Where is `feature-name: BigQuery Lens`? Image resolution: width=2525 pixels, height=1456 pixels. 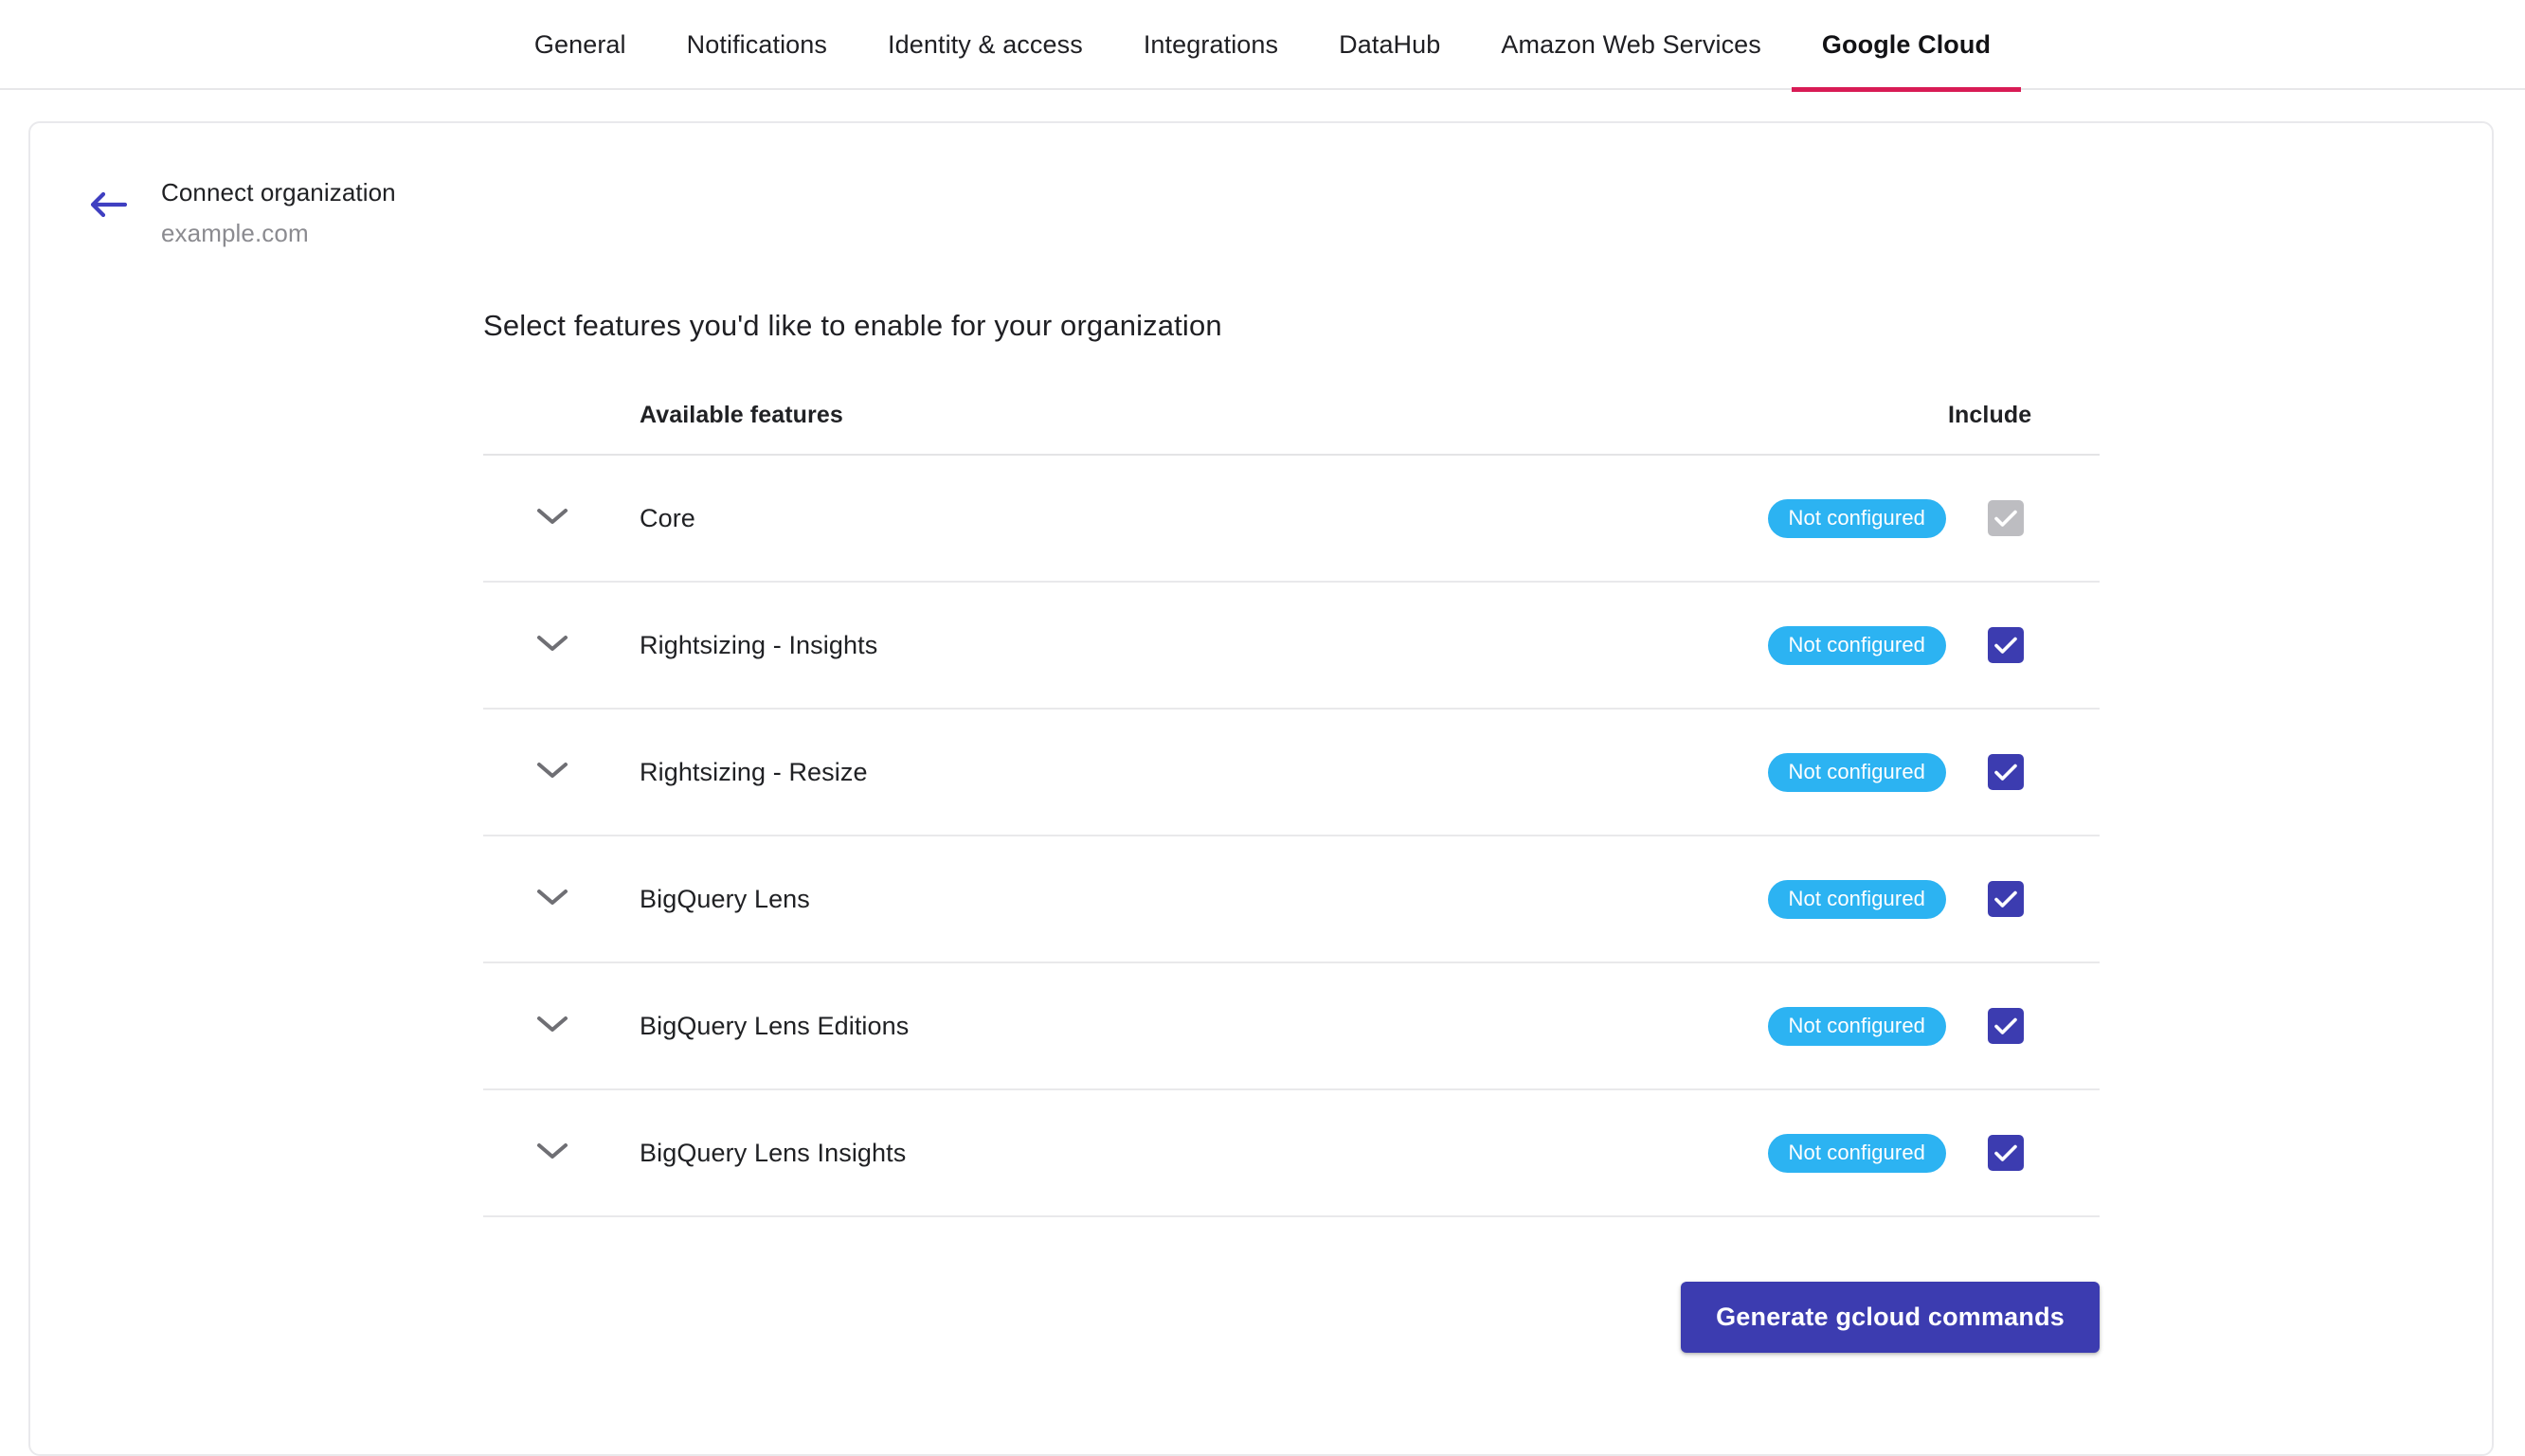
feature-name: BigQuery Lens is located at coordinates (725, 898).